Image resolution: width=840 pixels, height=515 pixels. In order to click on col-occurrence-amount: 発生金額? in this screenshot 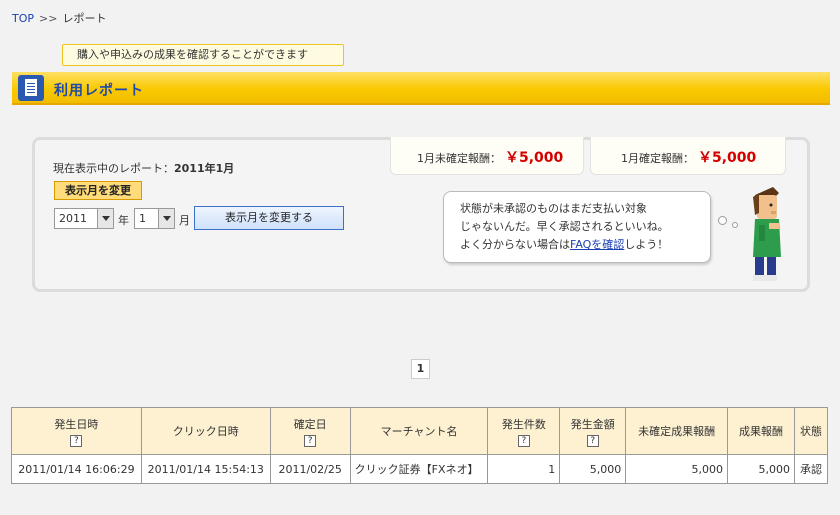, I will do `click(593, 431)`.